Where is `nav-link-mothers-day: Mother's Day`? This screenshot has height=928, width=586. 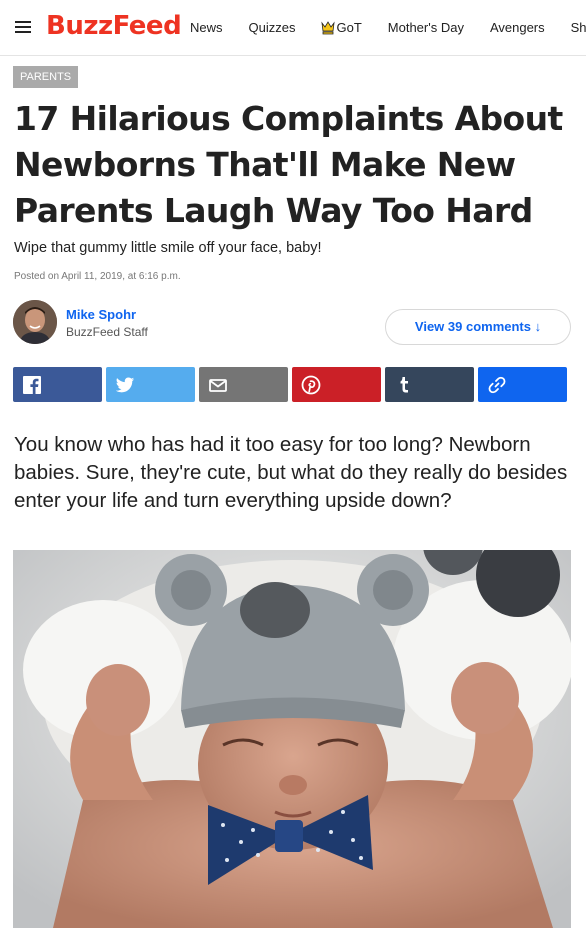 nav-link-mothers-day: Mother's Day is located at coordinates (426, 28).